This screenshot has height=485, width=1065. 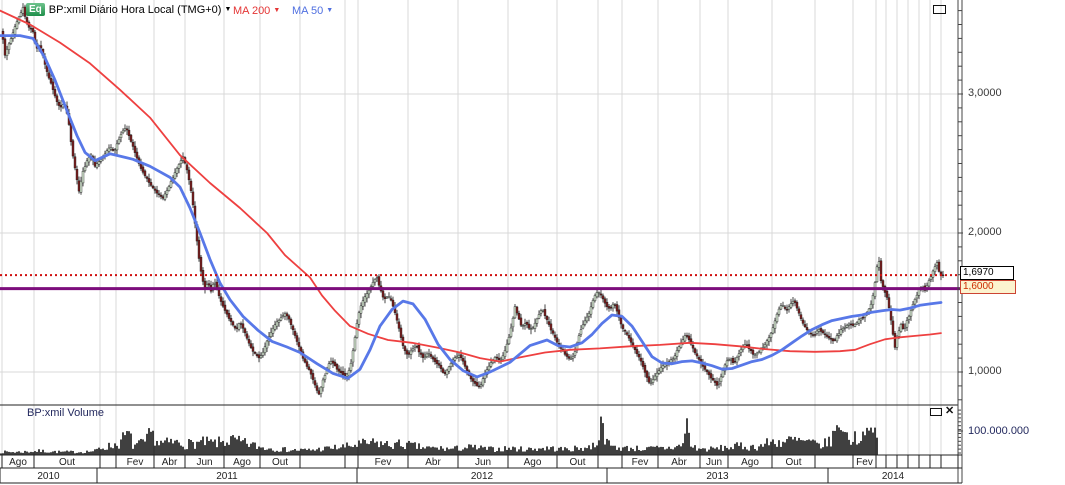 What do you see at coordinates (308, 11) in the screenshot?
I see `ma-50-label: MA 50` at bounding box center [308, 11].